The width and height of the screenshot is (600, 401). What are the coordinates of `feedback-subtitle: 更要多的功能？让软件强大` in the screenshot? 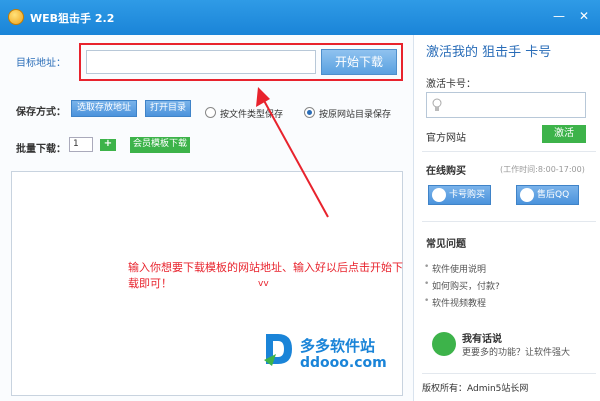 It's located at (516, 353).